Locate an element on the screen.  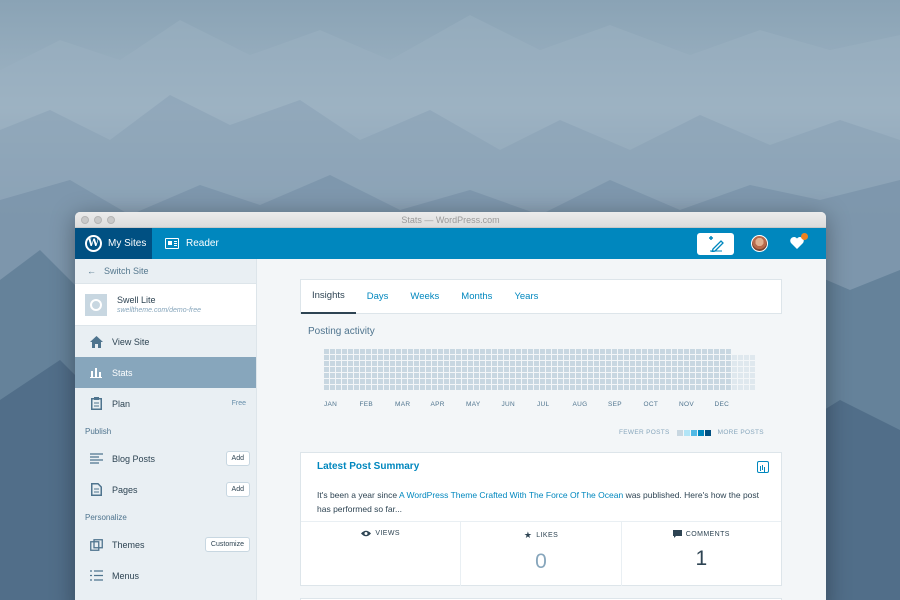
add-post-button: Add is located at coordinates (237, 458).